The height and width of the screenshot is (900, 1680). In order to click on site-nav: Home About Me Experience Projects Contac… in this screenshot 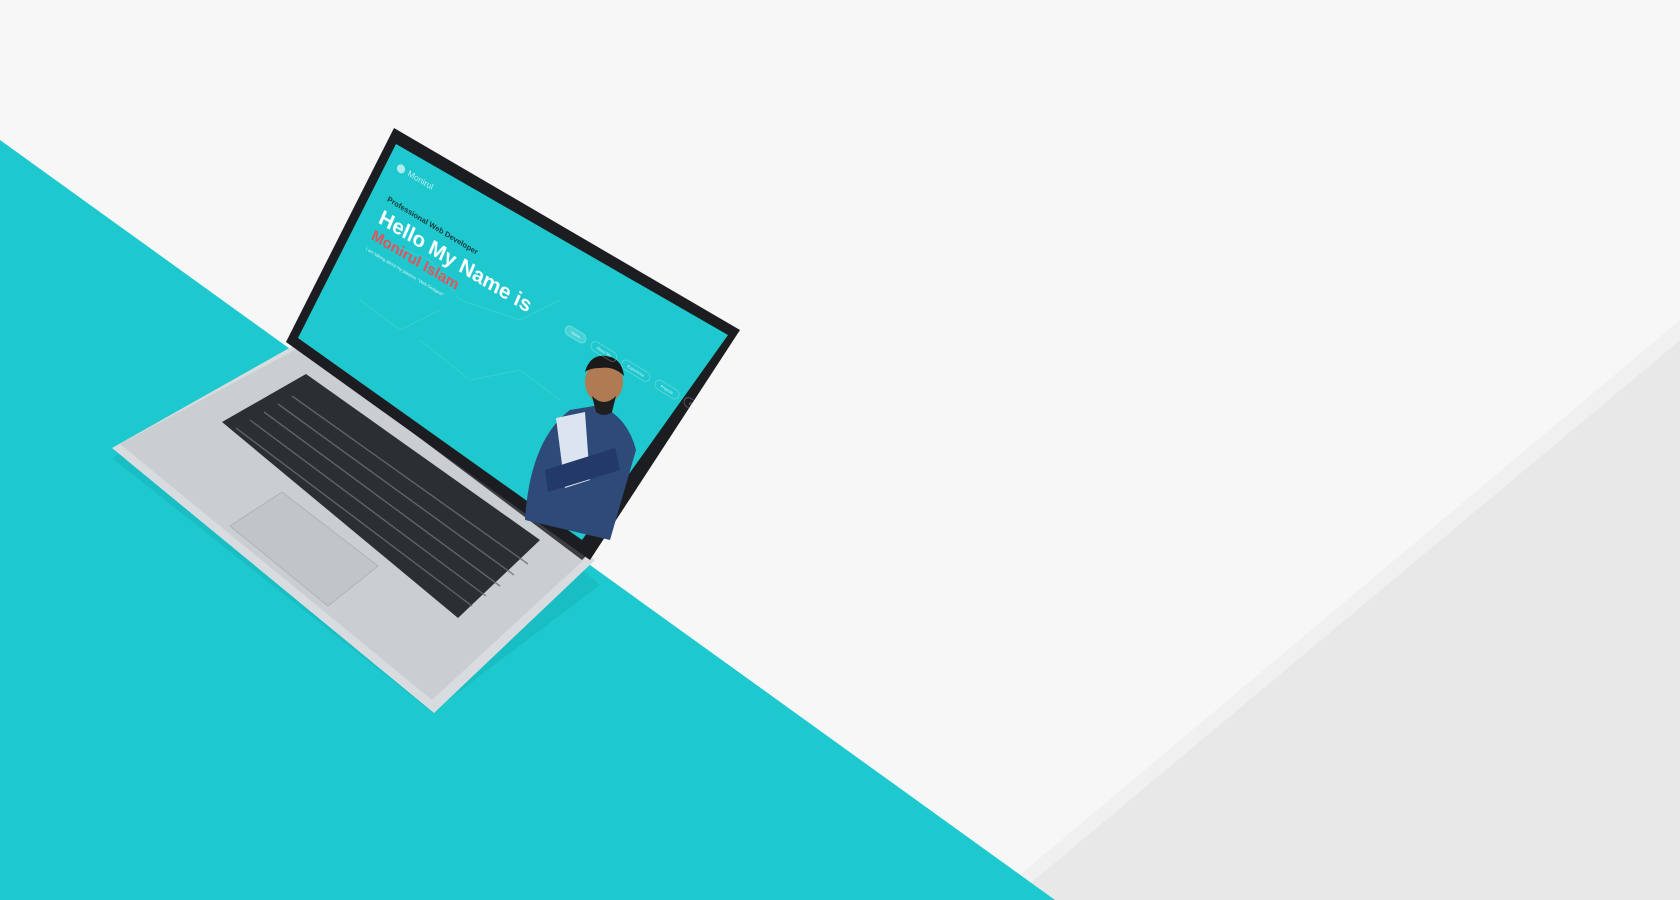, I will do `click(639, 372)`.